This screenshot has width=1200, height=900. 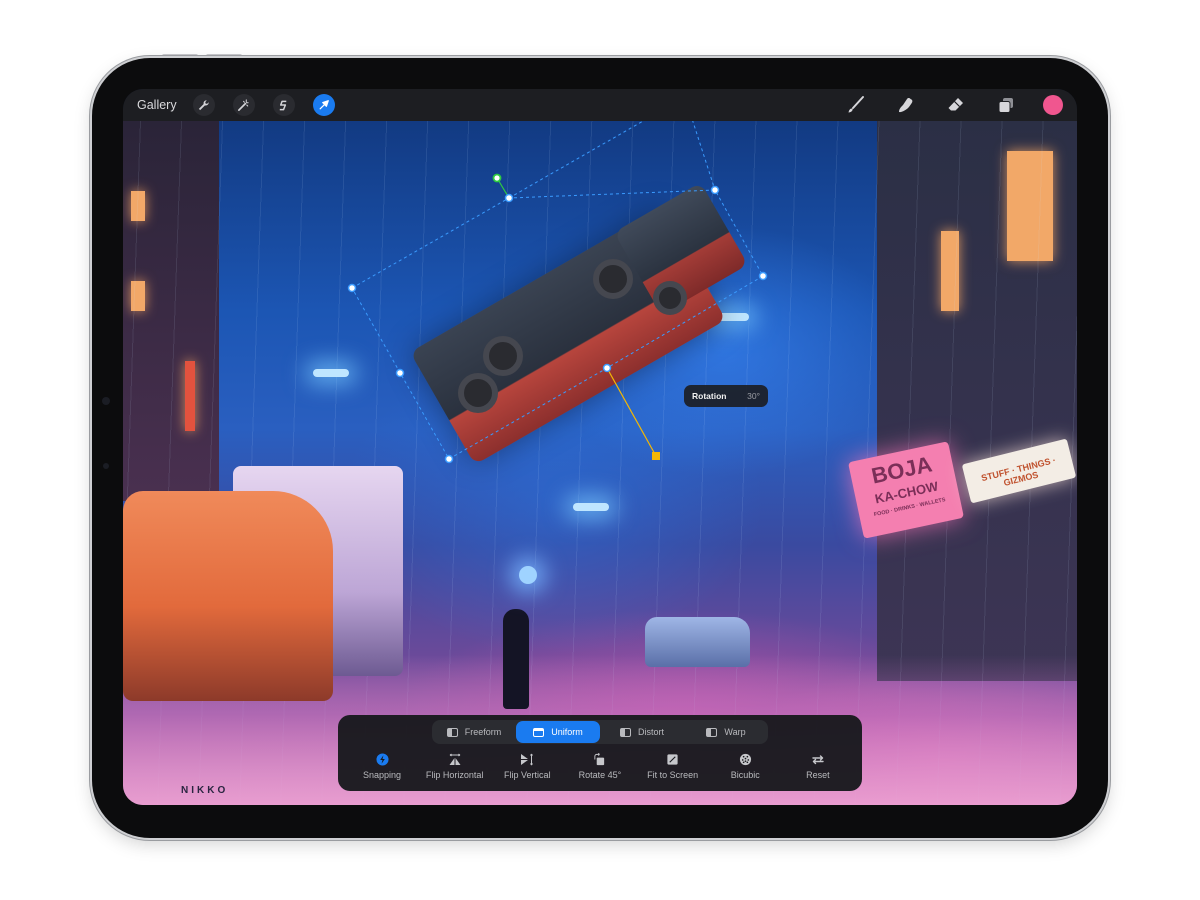 I want to click on actions-button, so click(x=203, y=105).